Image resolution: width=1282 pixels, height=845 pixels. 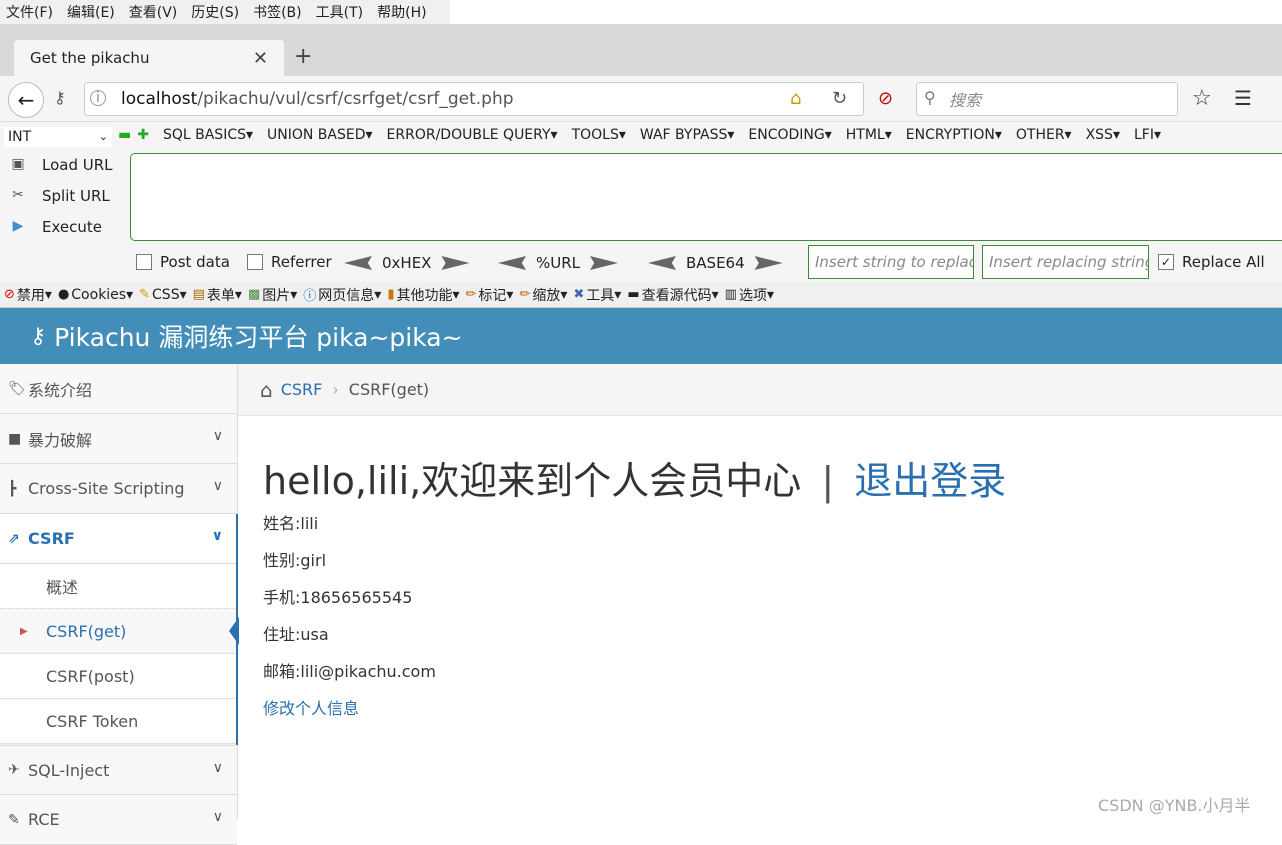 What do you see at coordinates (715, 263) in the screenshot?
I see `base64-control: BASE64` at bounding box center [715, 263].